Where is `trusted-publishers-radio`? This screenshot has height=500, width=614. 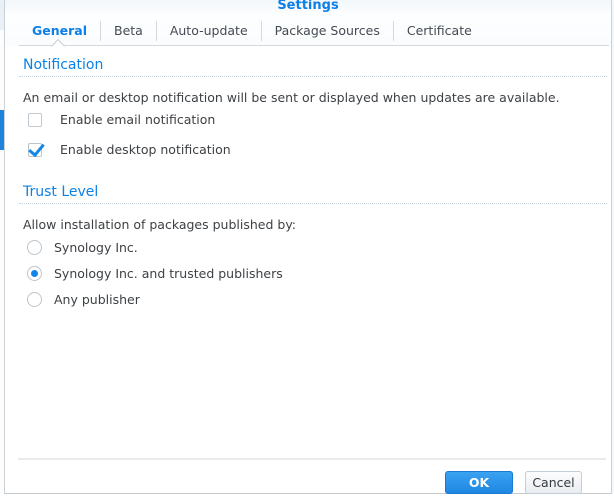
trusted-publishers-radio is located at coordinates (34, 273).